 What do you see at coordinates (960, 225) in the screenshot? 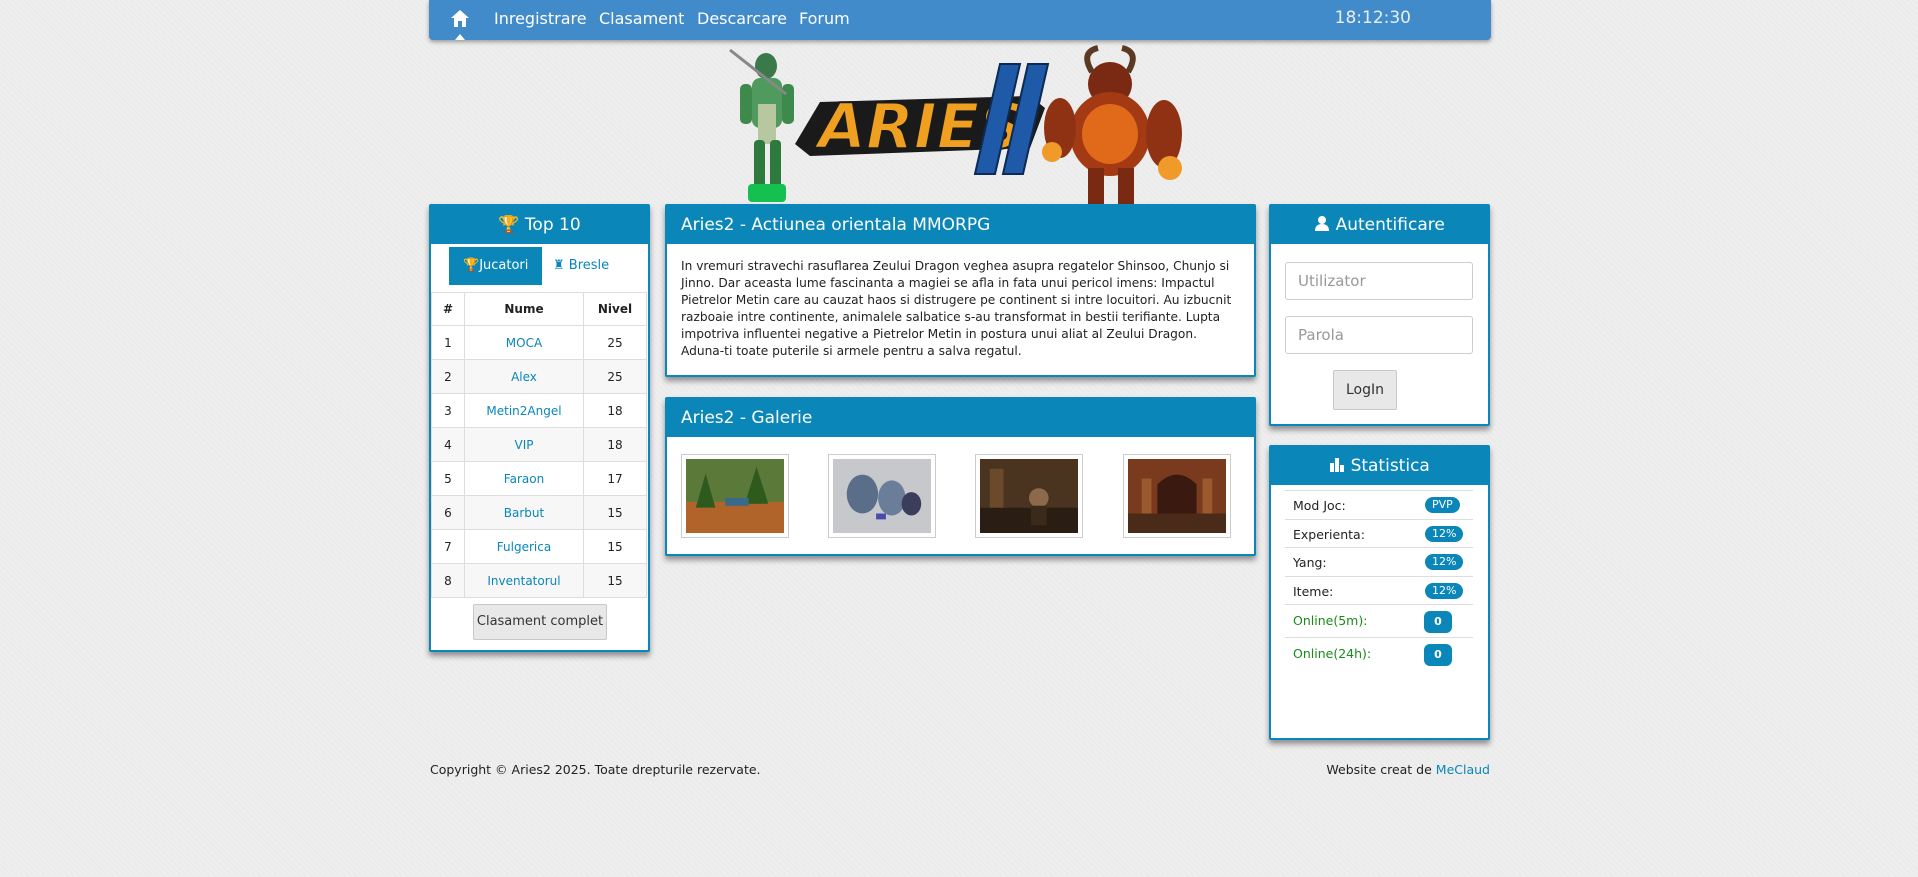
I see `article-title: Aries2 - Actiunea orientala MMORPG` at bounding box center [960, 225].